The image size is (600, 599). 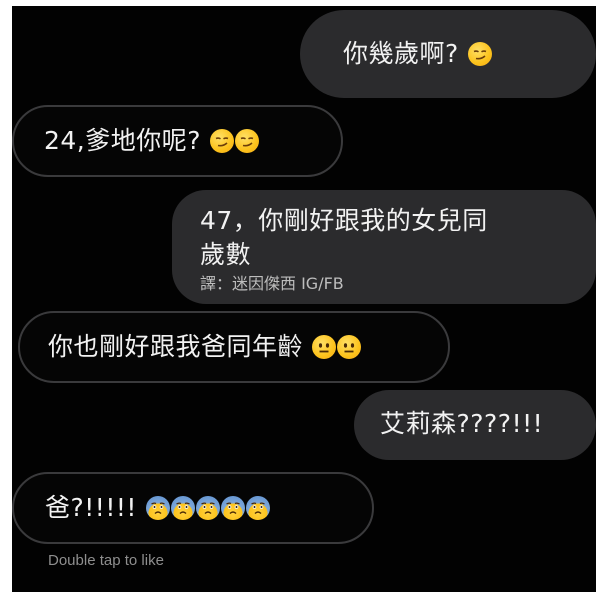 I want to click on message-text-line: 歲數, so click(x=226, y=254).